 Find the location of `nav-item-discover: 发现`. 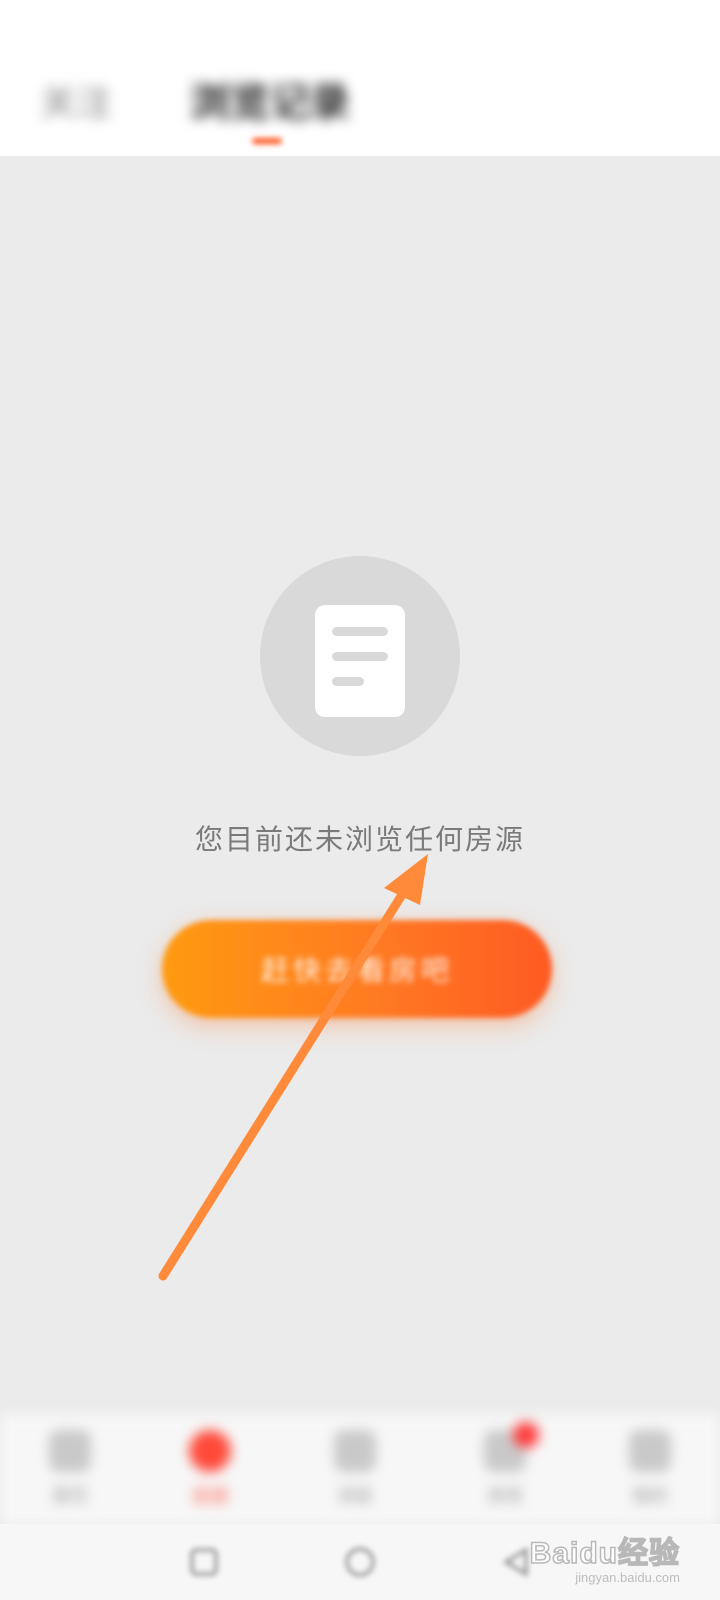

nav-item-discover: 发现 is located at coordinates (505, 1471).